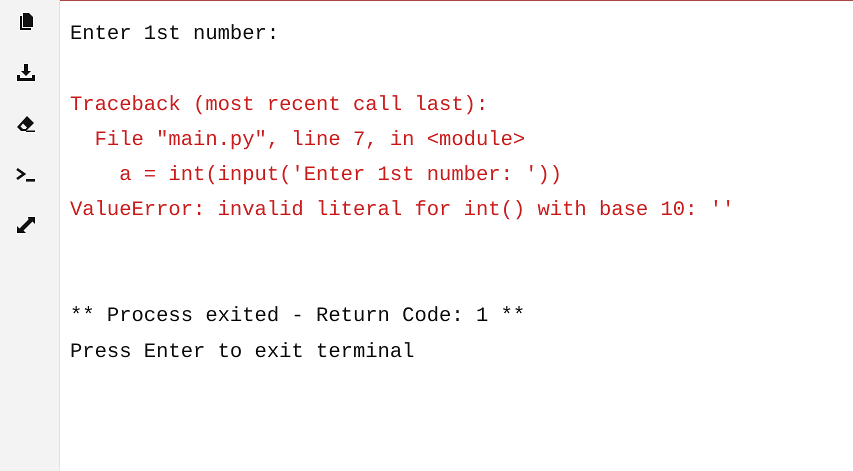 This screenshot has width=853, height=471. I want to click on output-line: Enter 1st number:, so click(175, 35).